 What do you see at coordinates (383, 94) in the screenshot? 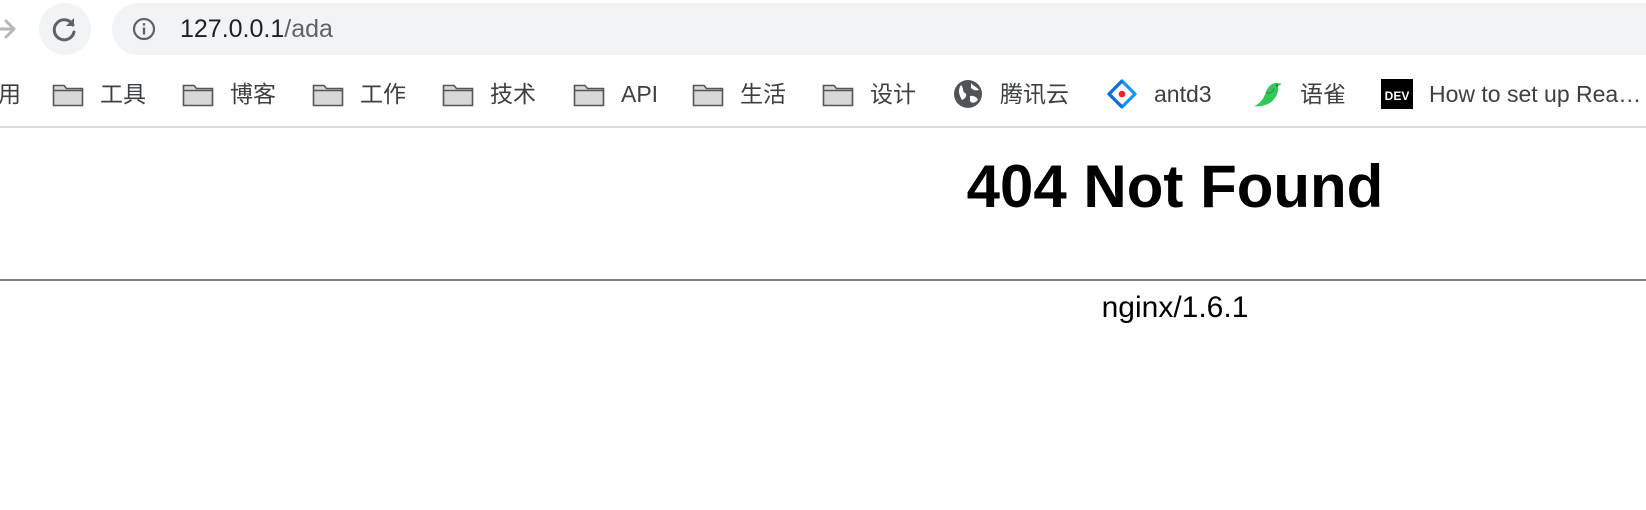
I see `bookmark-label: 工作` at bounding box center [383, 94].